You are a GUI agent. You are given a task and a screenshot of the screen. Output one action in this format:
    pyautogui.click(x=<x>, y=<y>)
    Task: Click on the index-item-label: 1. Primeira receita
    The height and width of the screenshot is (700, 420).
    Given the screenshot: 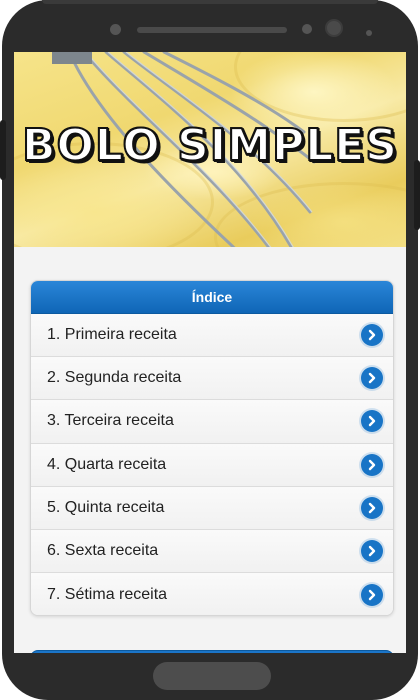 What is the action you would take?
    pyautogui.click(x=112, y=335)
    